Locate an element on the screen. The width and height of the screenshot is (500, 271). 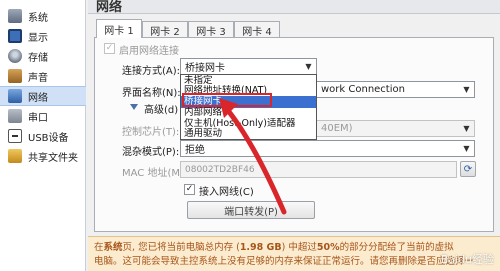
sidebar-item-serial: 串口 is located at coordinates (43, 116).